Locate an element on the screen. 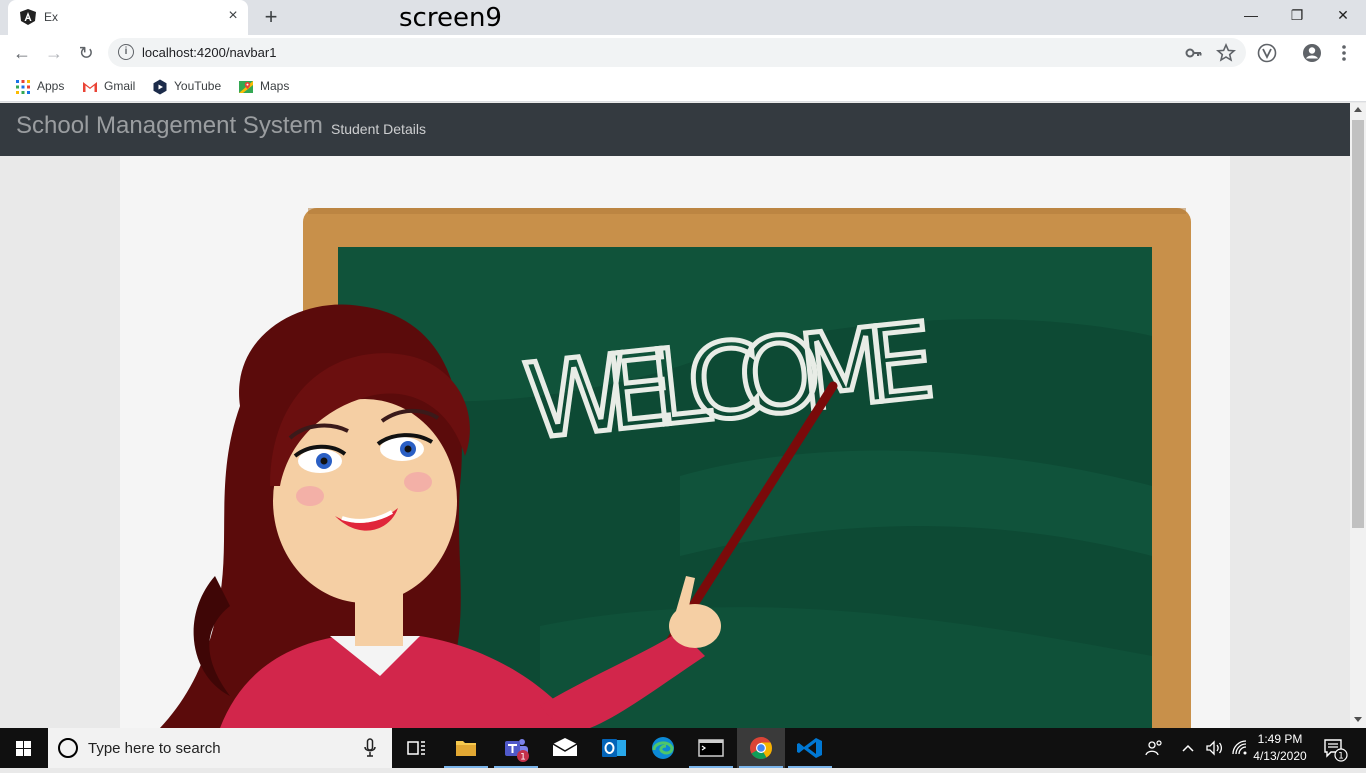 The height and width of the screenshot is (773, 1366). key-icon is located at coordinates (1194, 53).